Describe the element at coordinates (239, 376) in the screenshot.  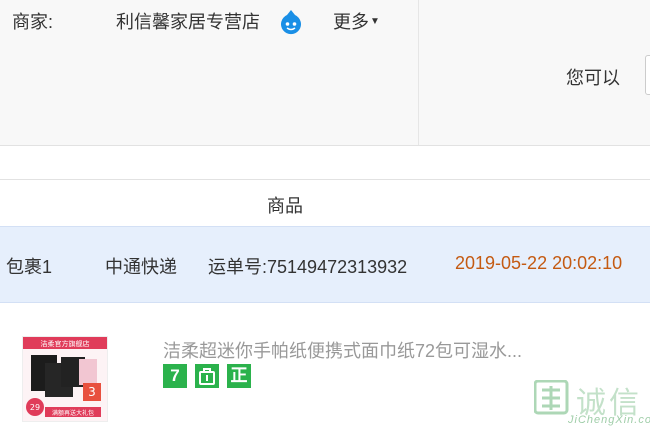
I see `authentic-badge: 正` at that location.